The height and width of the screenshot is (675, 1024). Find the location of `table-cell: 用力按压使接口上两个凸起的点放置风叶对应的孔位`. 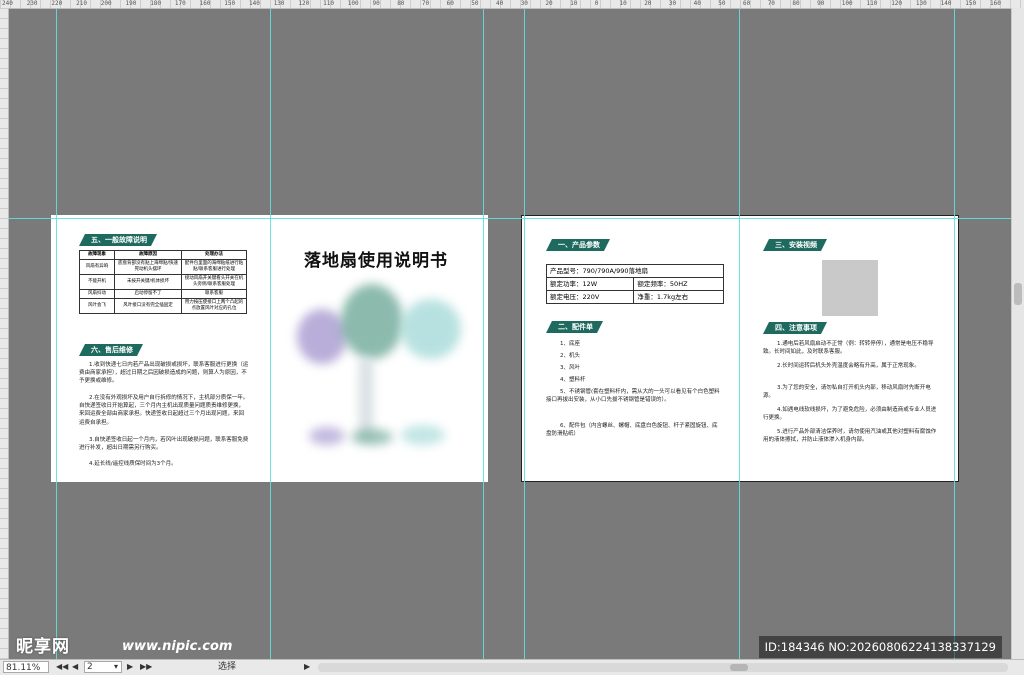

table-cell: 用力按压使接口上两个凸起的点放置风叶对应的孔位 is located at coordinates (214, 306).